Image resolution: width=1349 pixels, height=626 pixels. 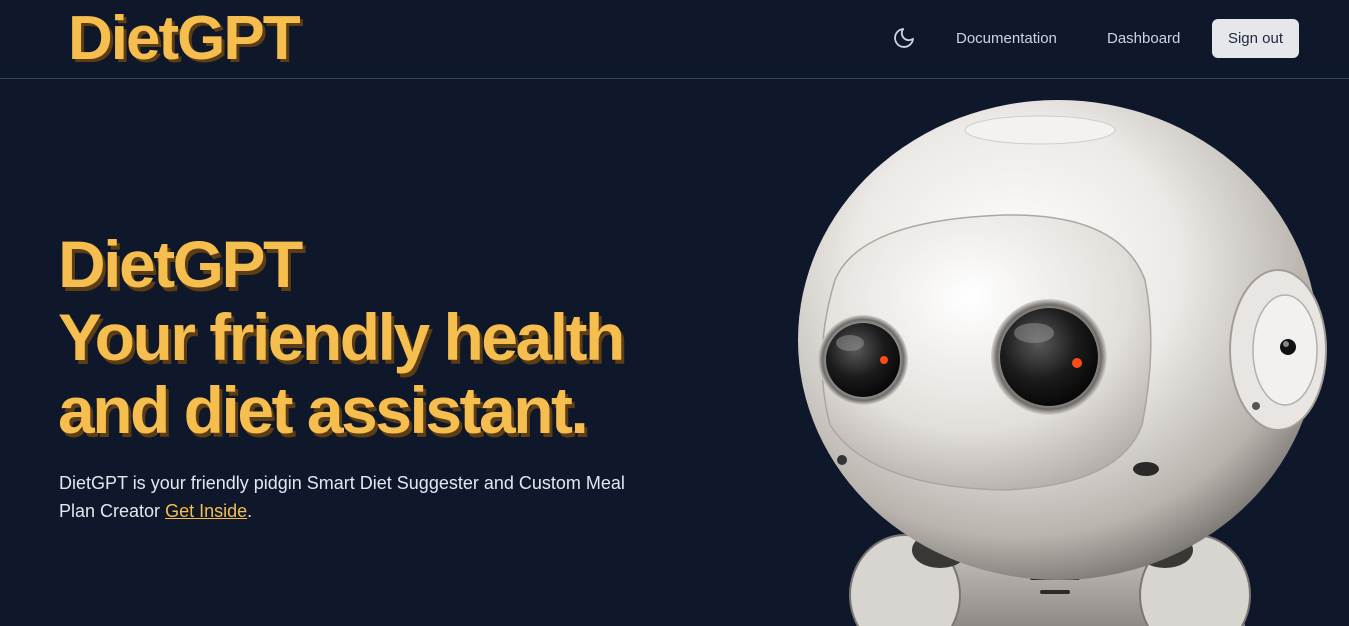 What do you see at coordinates (1006, 39) in the screenshot?
I see `nav-link-documentation: Documentation` at bounding box center [1006, 39].